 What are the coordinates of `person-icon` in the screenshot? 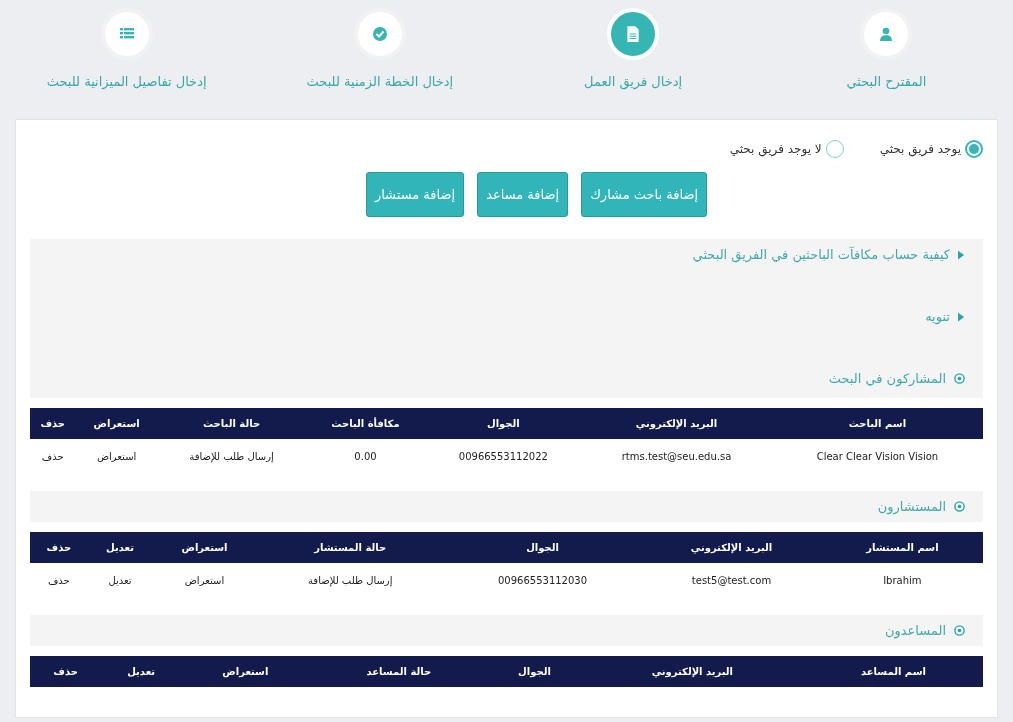 It's located at (886, 34).